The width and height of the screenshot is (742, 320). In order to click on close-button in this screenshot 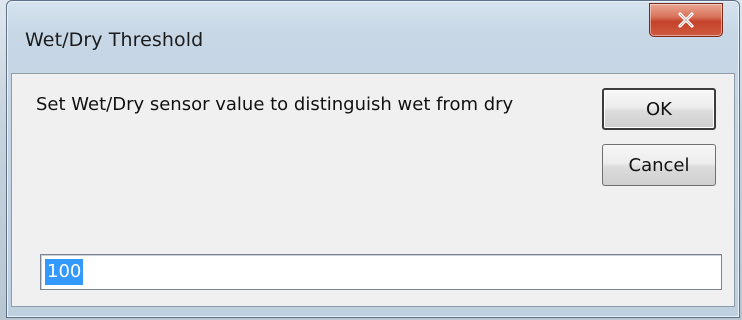, I will do `click(686, 20)`.